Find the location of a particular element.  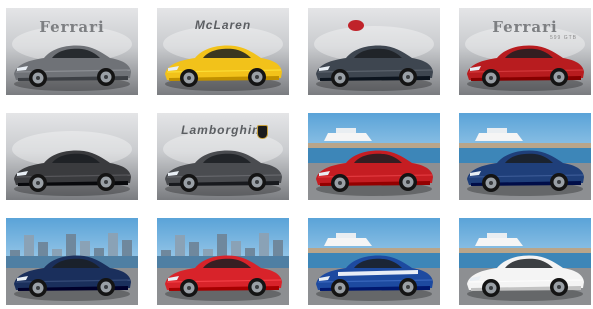

brand-wordmark: McLaren is located at coordinates (223, 25).